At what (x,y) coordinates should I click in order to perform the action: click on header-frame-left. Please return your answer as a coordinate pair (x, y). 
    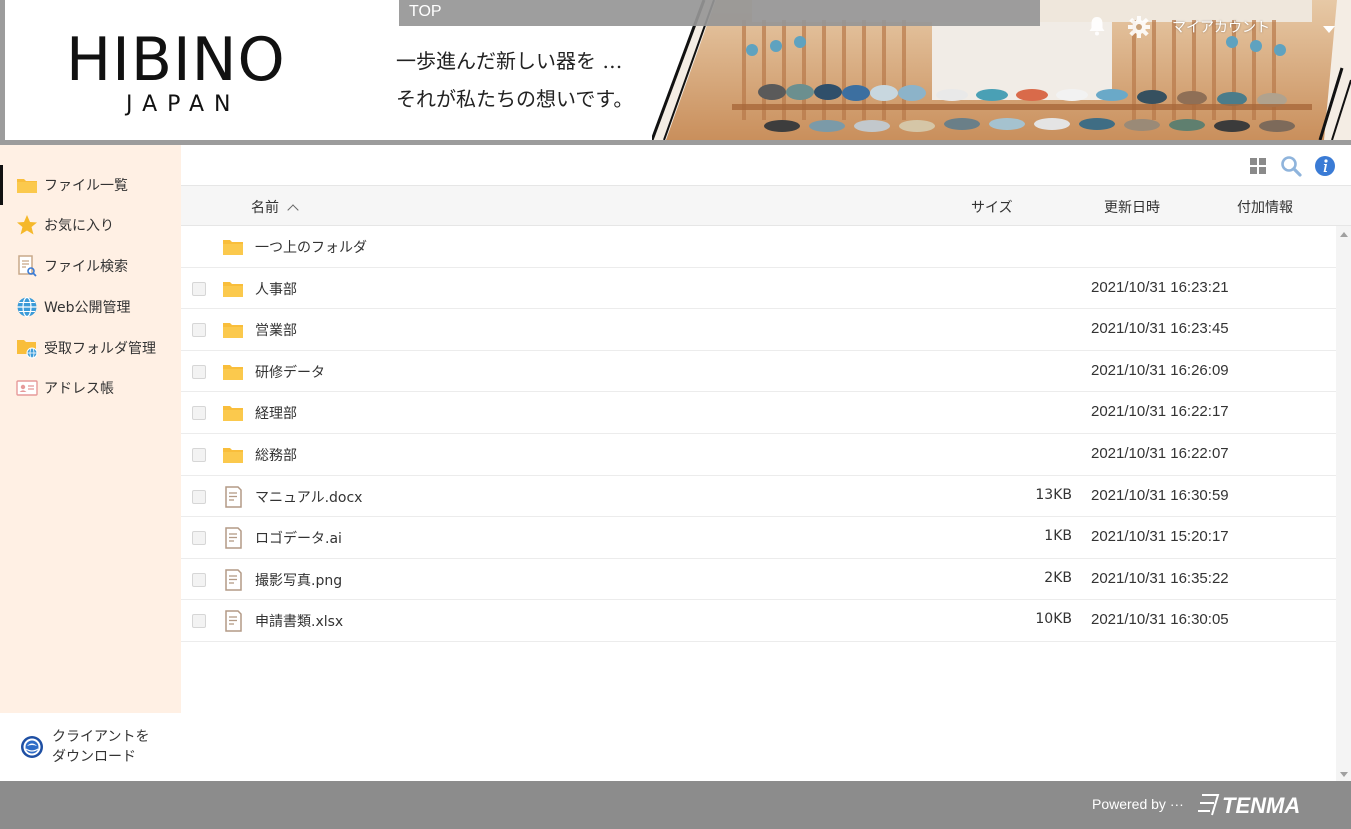
    Looking at the image, I should click on (2, 72).